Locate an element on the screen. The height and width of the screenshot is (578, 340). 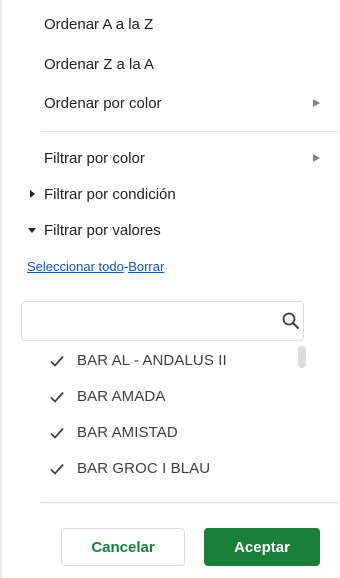
menu-item-filter-by-condition: Filtrar por condición is located at coordinates (170, 194).